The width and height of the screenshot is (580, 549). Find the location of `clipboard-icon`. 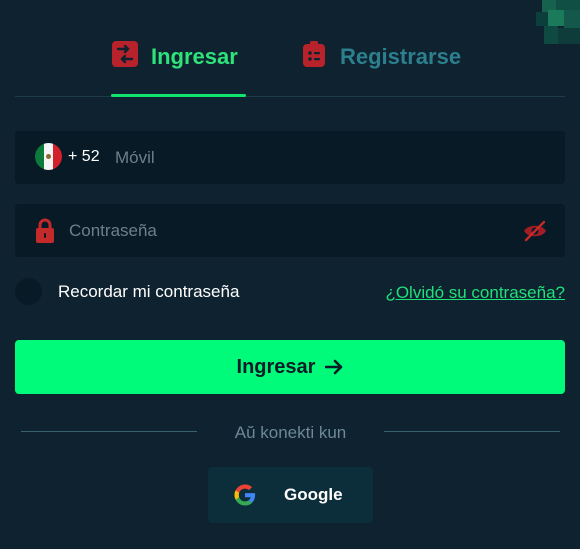

clipboard-icon is located at coordinates (314, 54).